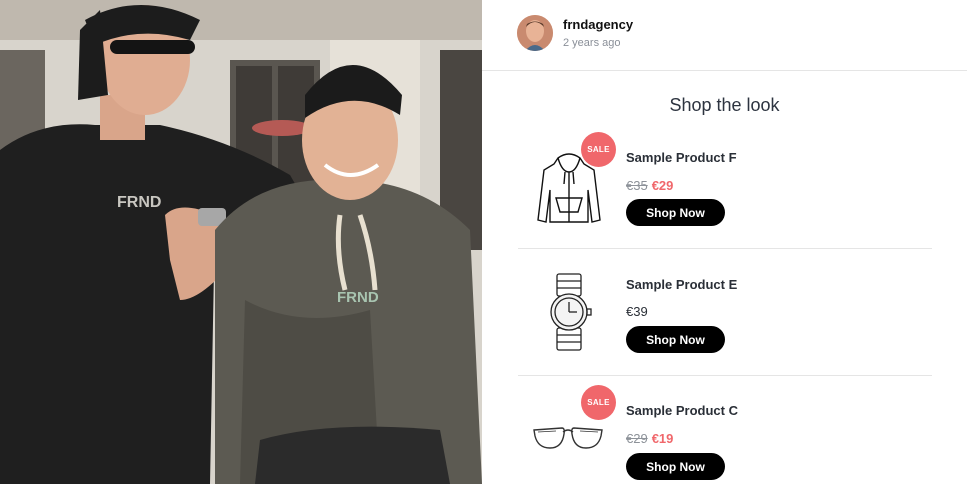 The width and height of the screenshot is (967, 484). What do you see at coordinates (681, 157) in the screenshot?
I see `product-name: Sample Product F` at bounding box center [681, 157].